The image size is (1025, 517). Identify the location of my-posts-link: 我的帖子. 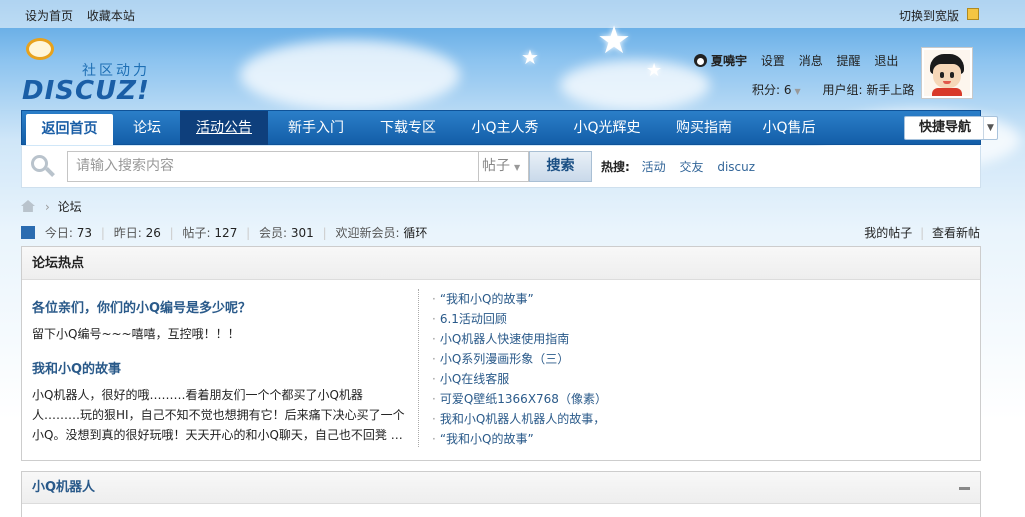
(888, 233).